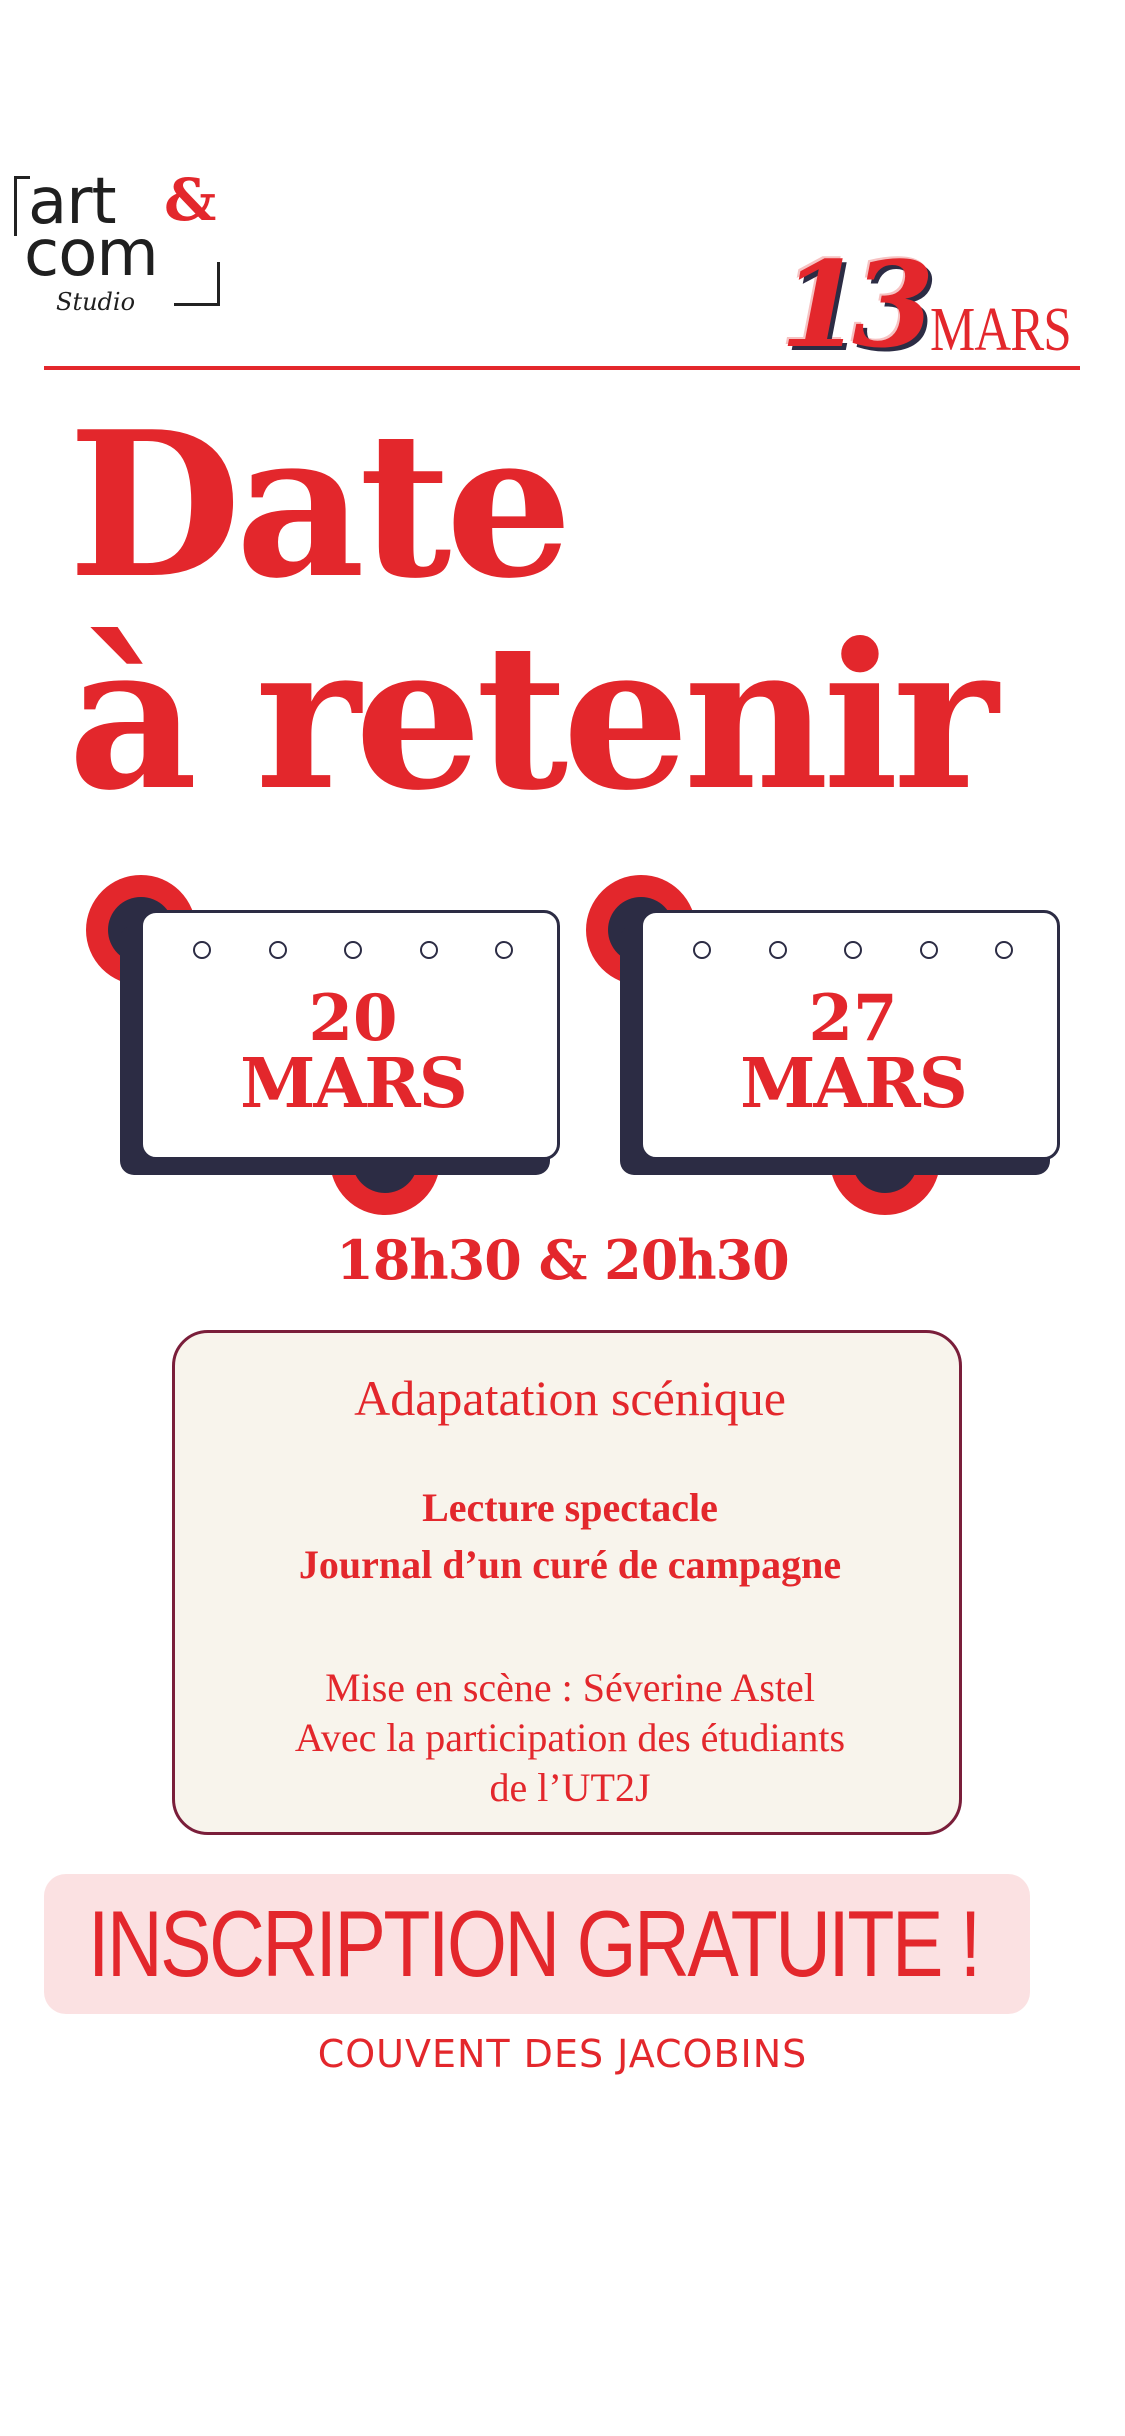 This screenshot has height=2436, width=1125. I want to click on calendar-card-1: 20 MARS, so click(333, 1045).